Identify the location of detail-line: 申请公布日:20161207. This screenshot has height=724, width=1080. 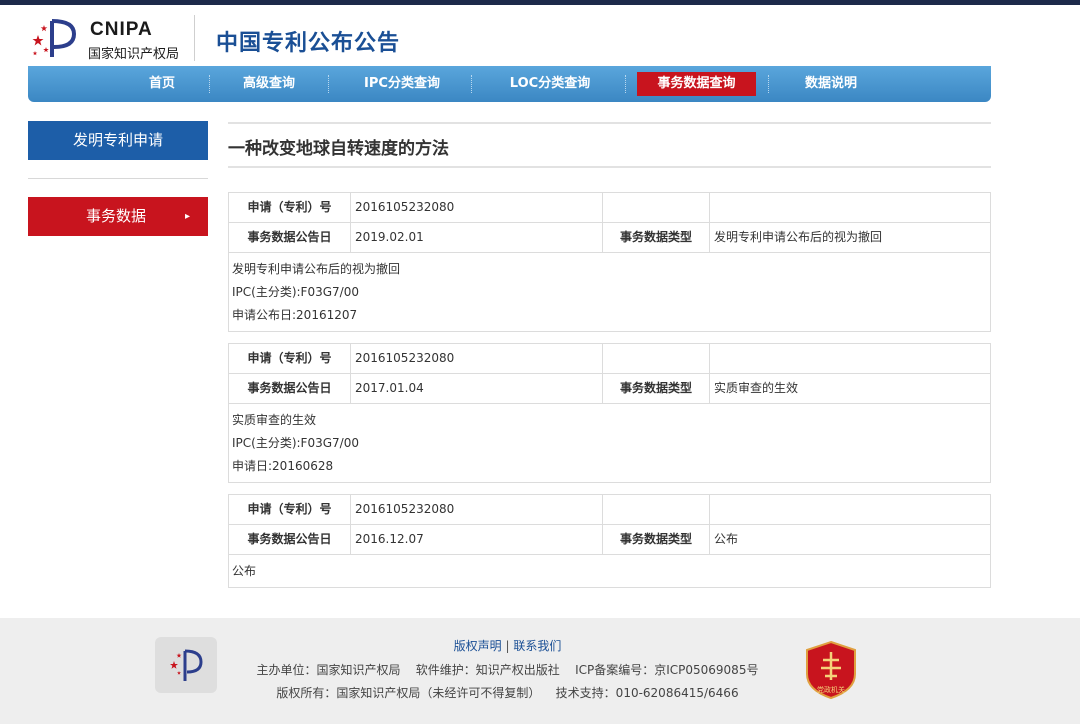
(295, 315).